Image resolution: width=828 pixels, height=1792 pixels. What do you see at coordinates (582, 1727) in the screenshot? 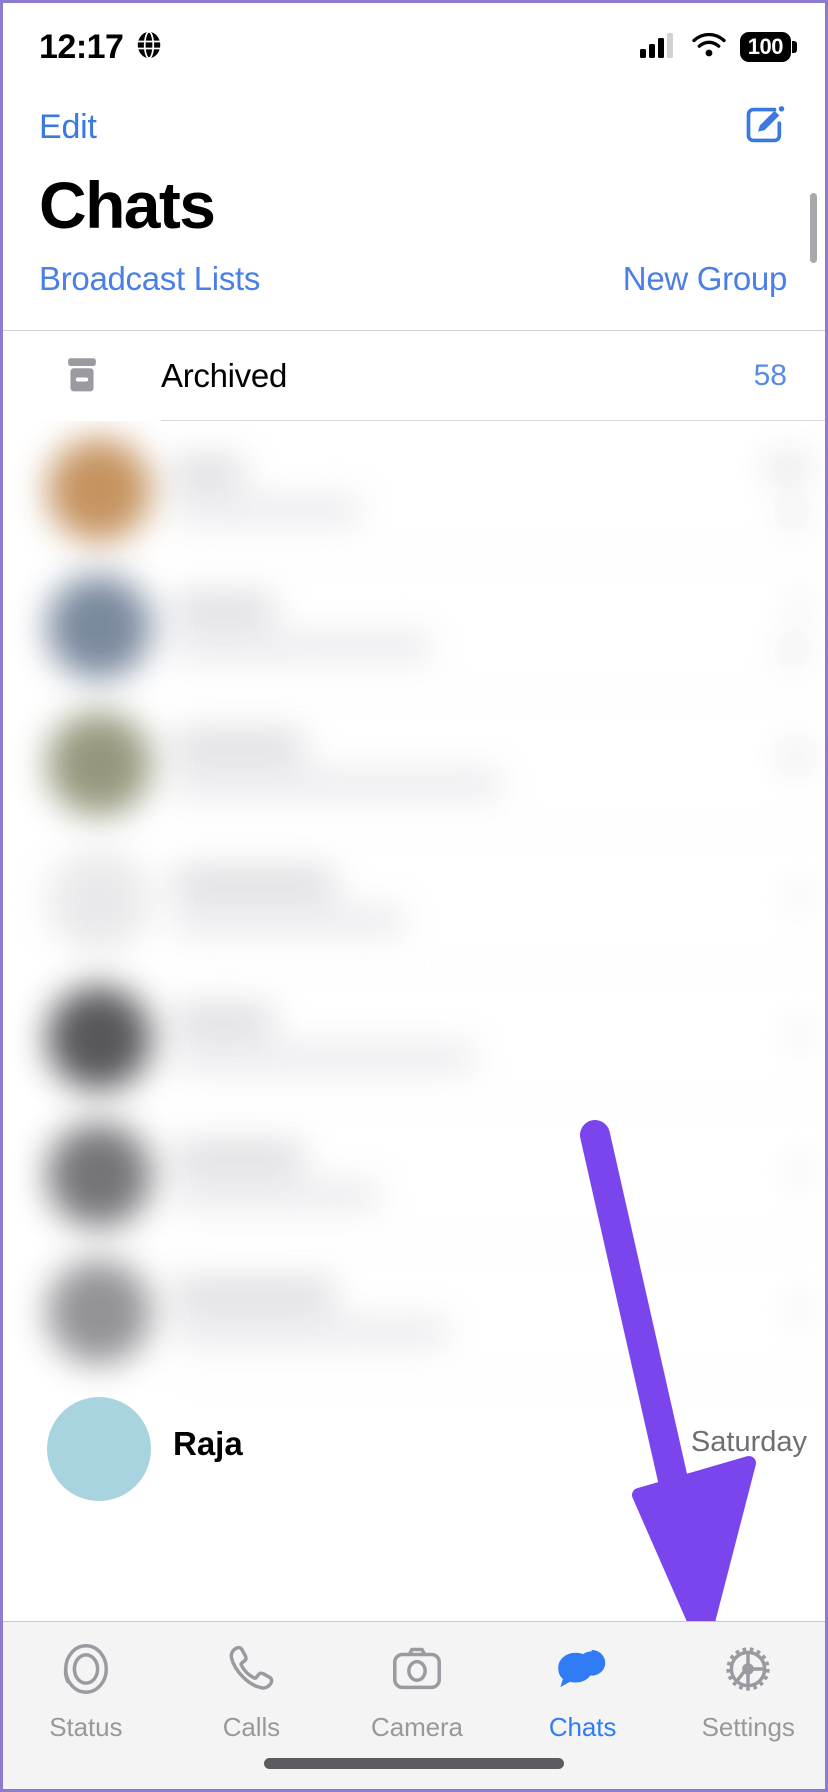
I see `tab-label-chats: Chats` at bounding box center [582, 1727].